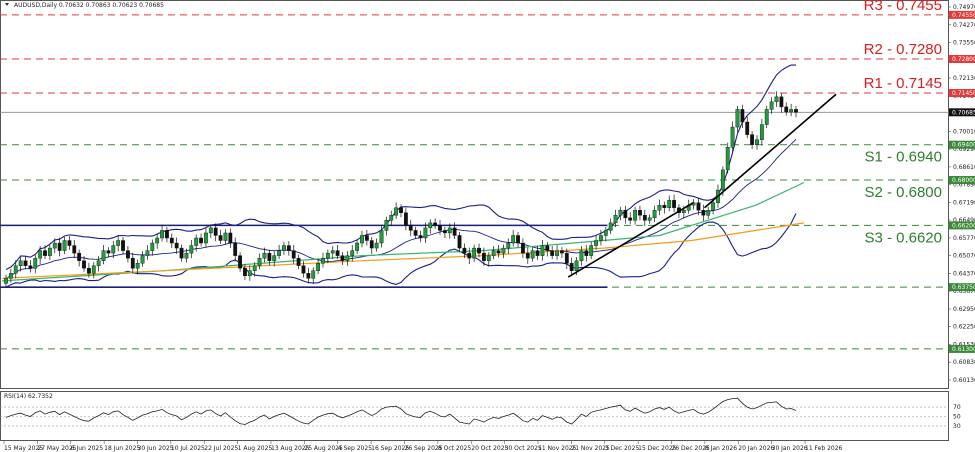 This screenshot has height=452, width=975. I want to click on support-label: S1 - 0.6940, so click(903, 157).